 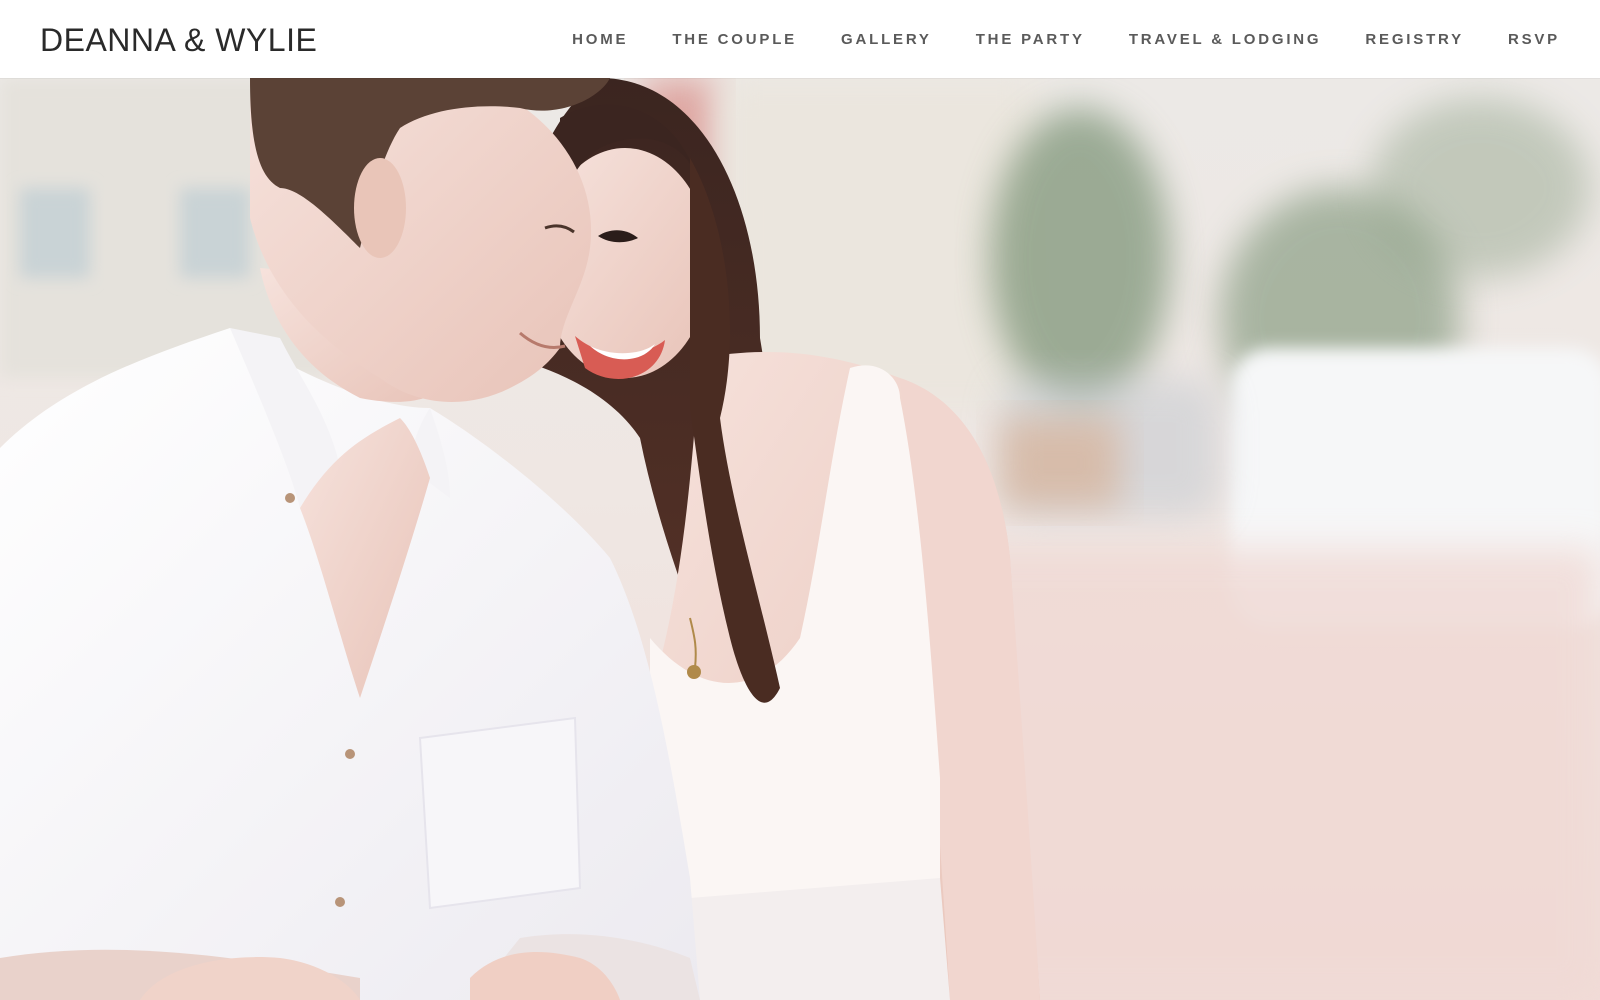 What do you see at coordinates (1225, 39) in the screenshot?
I see `nav-travel-lodging: TRAVEL & LODGING` at bounding box center [1225, 39].